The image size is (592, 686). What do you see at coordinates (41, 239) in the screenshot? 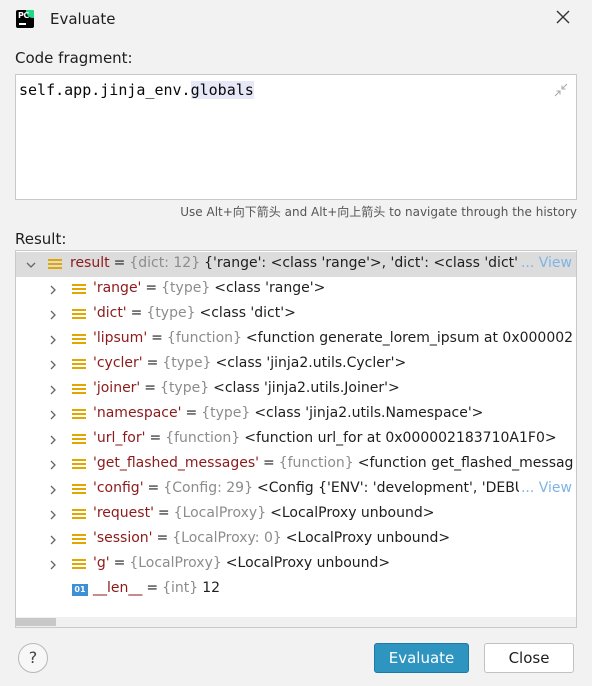
I see `result-label: Result:` at bounding box center [41, 239].